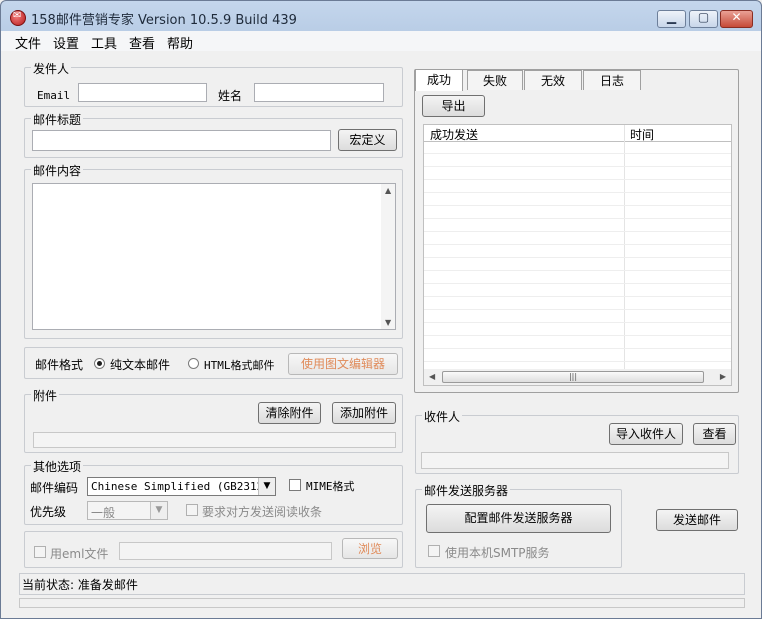  I want to click on content-scrollbar: ▲ ▼, so click(388, 256).